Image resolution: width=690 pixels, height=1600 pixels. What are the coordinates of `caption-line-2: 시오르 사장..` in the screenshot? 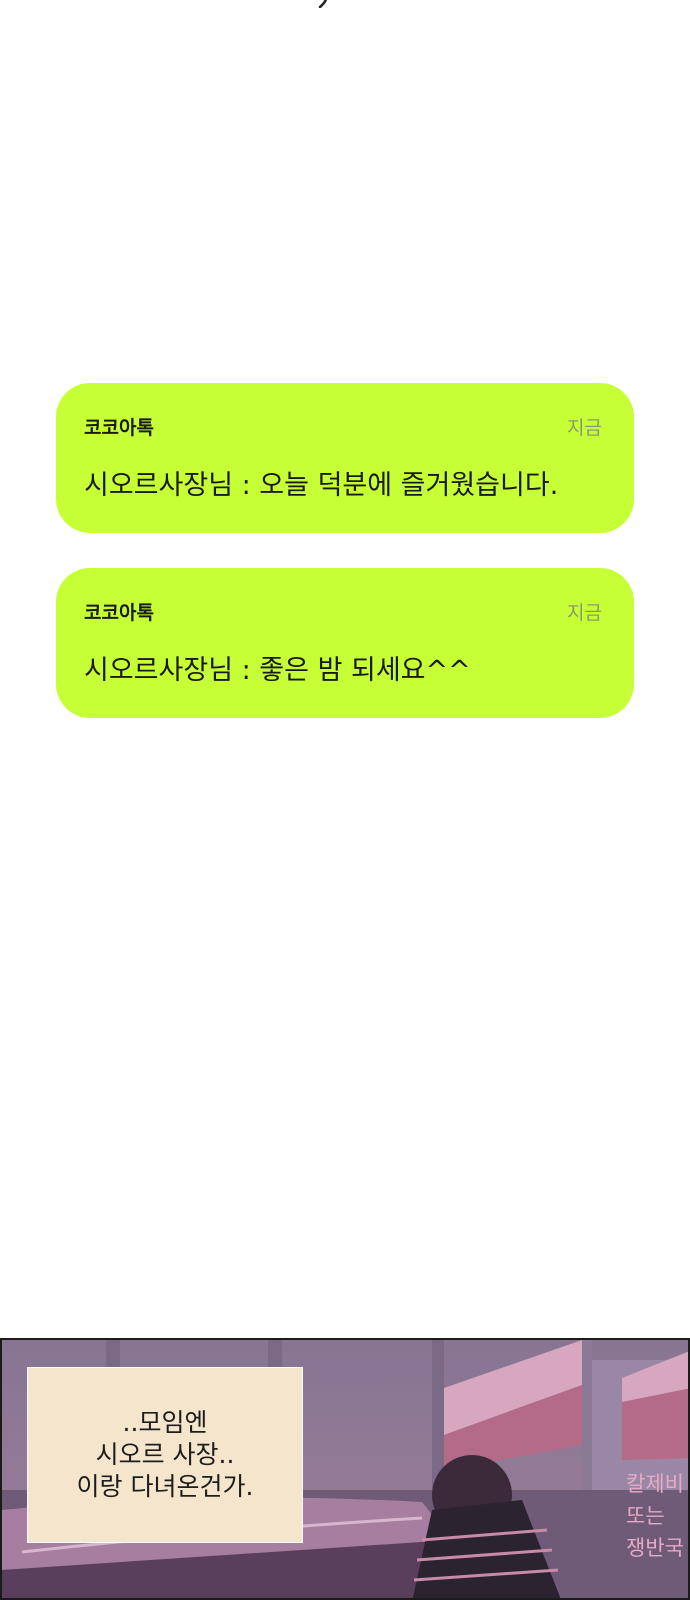 It's located at (165, 1454).